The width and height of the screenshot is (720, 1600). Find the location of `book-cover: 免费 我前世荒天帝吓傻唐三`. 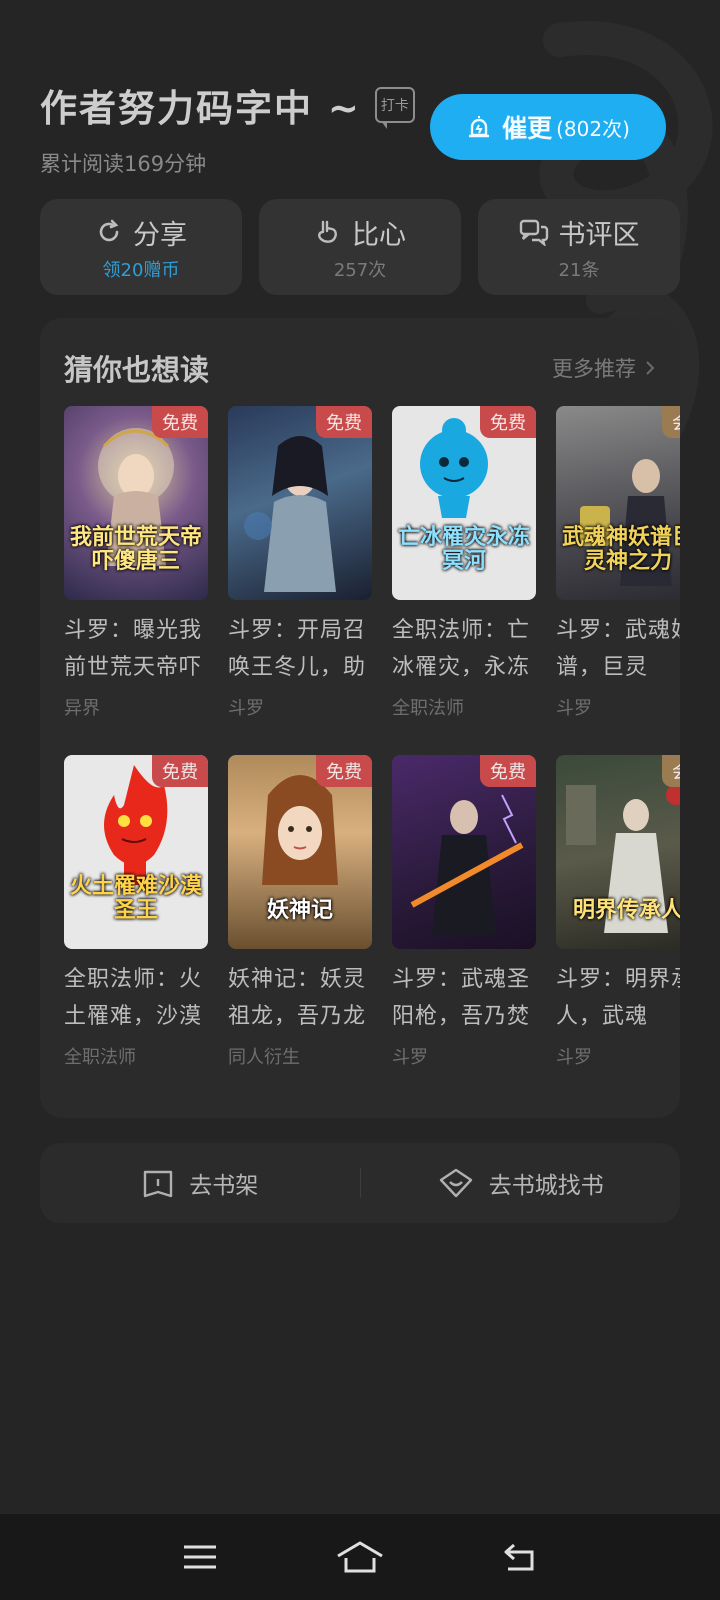

book-cover: 免费 我前世荒天帝吓傻唐三 is located at coordinates (136, 503).